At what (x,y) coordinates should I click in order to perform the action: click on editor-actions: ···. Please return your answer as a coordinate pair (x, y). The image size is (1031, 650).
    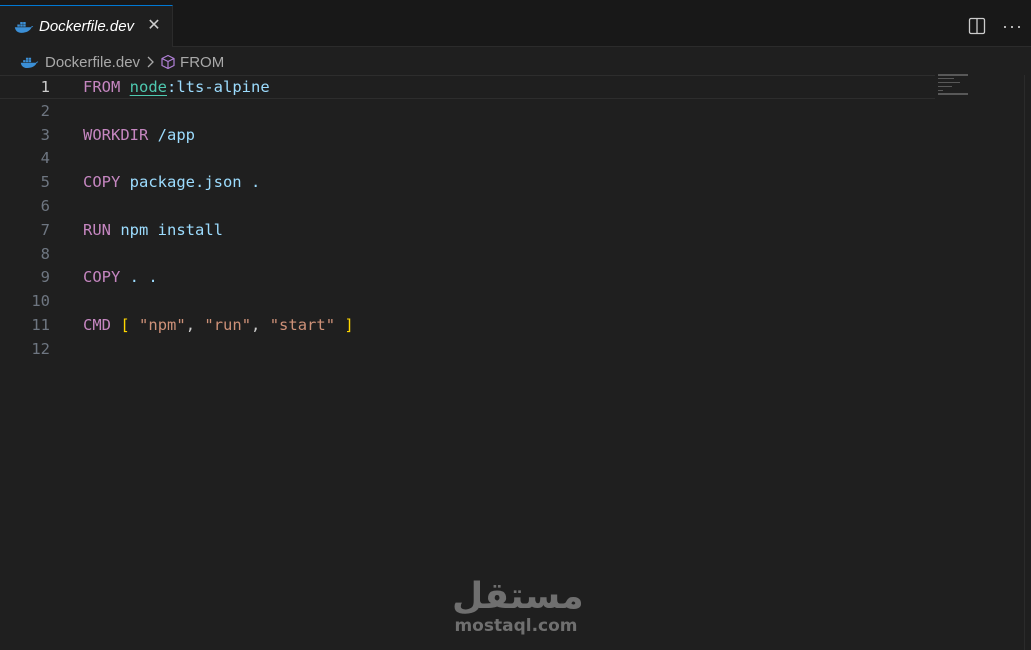
    Looking at the image, I should click on (999, 26).